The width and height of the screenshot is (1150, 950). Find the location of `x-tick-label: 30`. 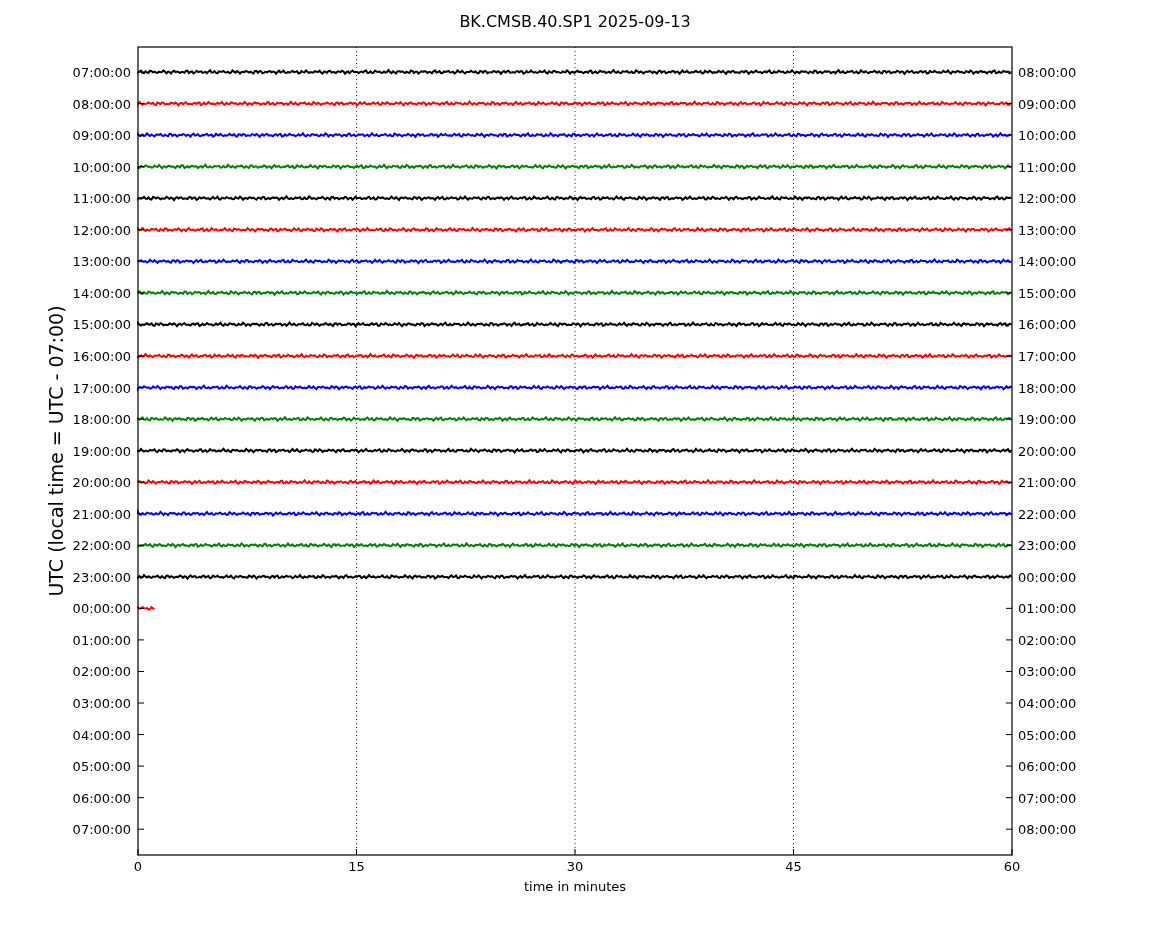

x-tick-label: 30 is located at coordinates (575, 866).